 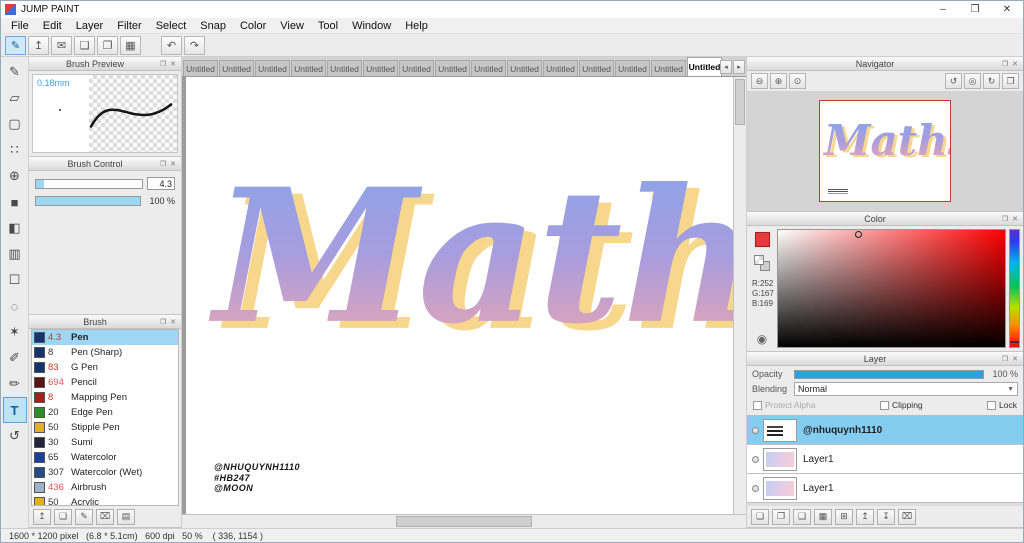 I want to click on material-panel-icon: ▦, so click(x=130, y=45).